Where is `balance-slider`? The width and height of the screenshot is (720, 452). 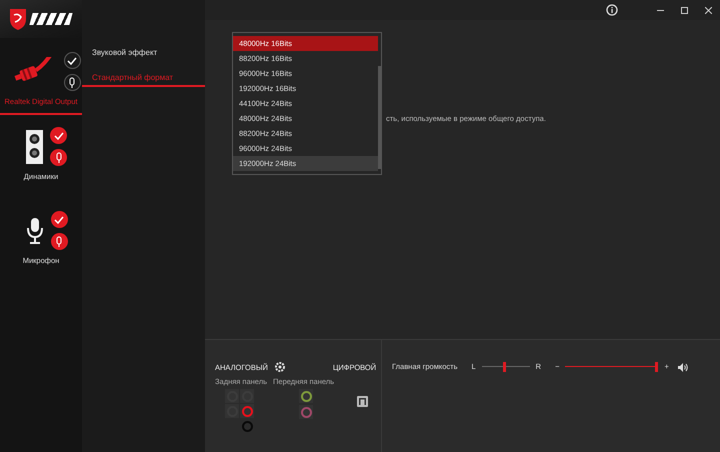 balance-slider is located at coordinates (506, 367).